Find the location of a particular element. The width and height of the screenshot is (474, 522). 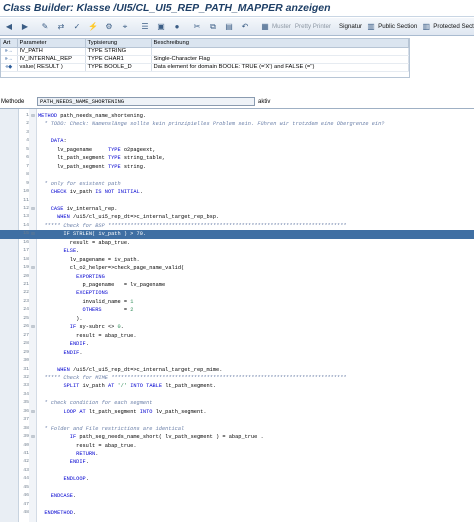

code-line: 15 ⊟ IF STRLEN( iv_path ) > 70. is located at coordinates (237, 234).